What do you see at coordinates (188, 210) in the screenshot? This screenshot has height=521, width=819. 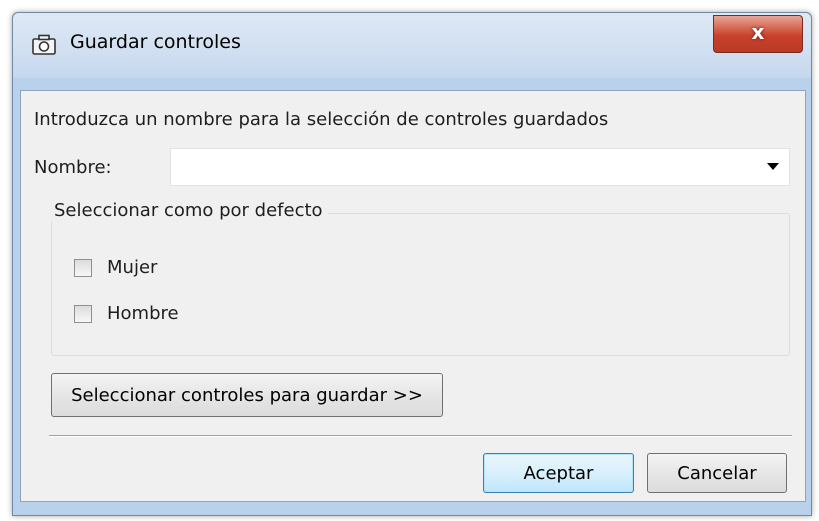 I see `defaults-group-legend: Seleccionar como por defecto` at bounding box center [188, 210].